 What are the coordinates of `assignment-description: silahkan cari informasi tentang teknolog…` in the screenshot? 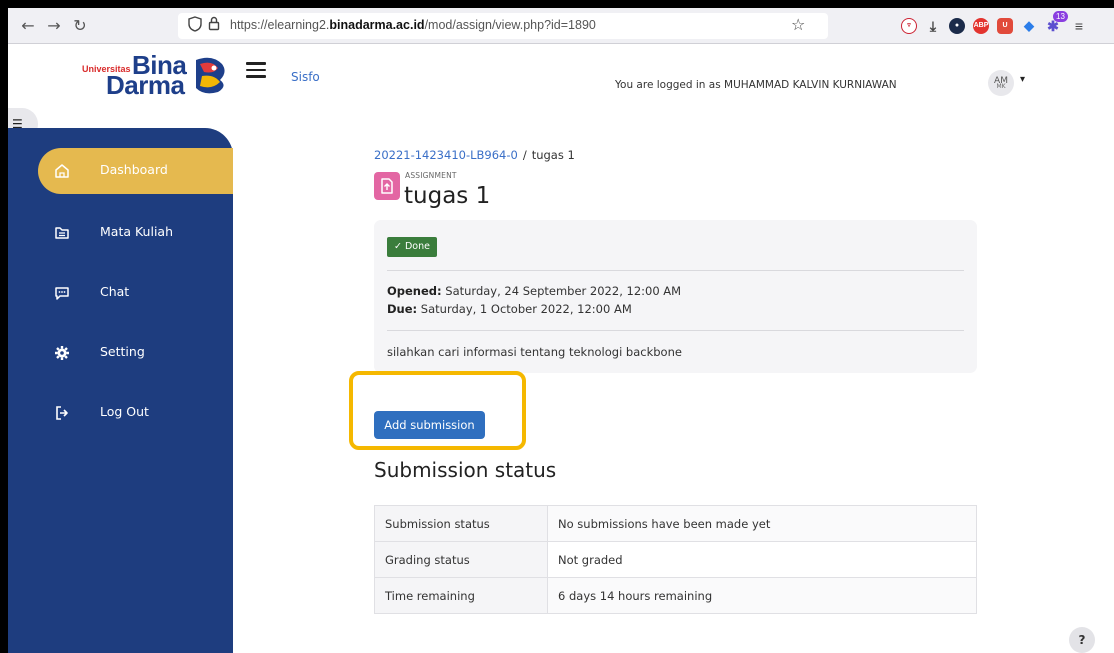 It's located at (534, 352).